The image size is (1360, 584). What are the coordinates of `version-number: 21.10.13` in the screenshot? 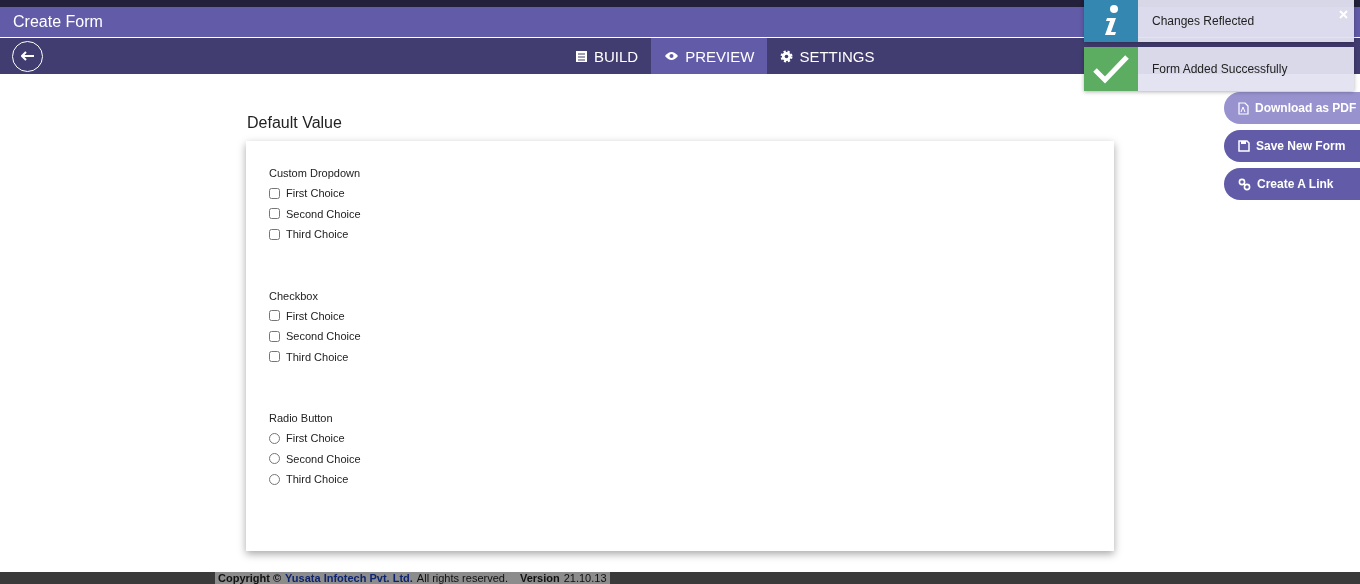 It's located at (585, 578).